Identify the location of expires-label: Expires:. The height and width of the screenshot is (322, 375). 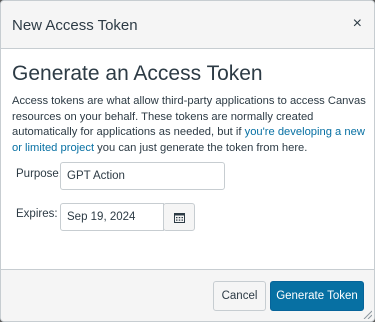
(37, 214).